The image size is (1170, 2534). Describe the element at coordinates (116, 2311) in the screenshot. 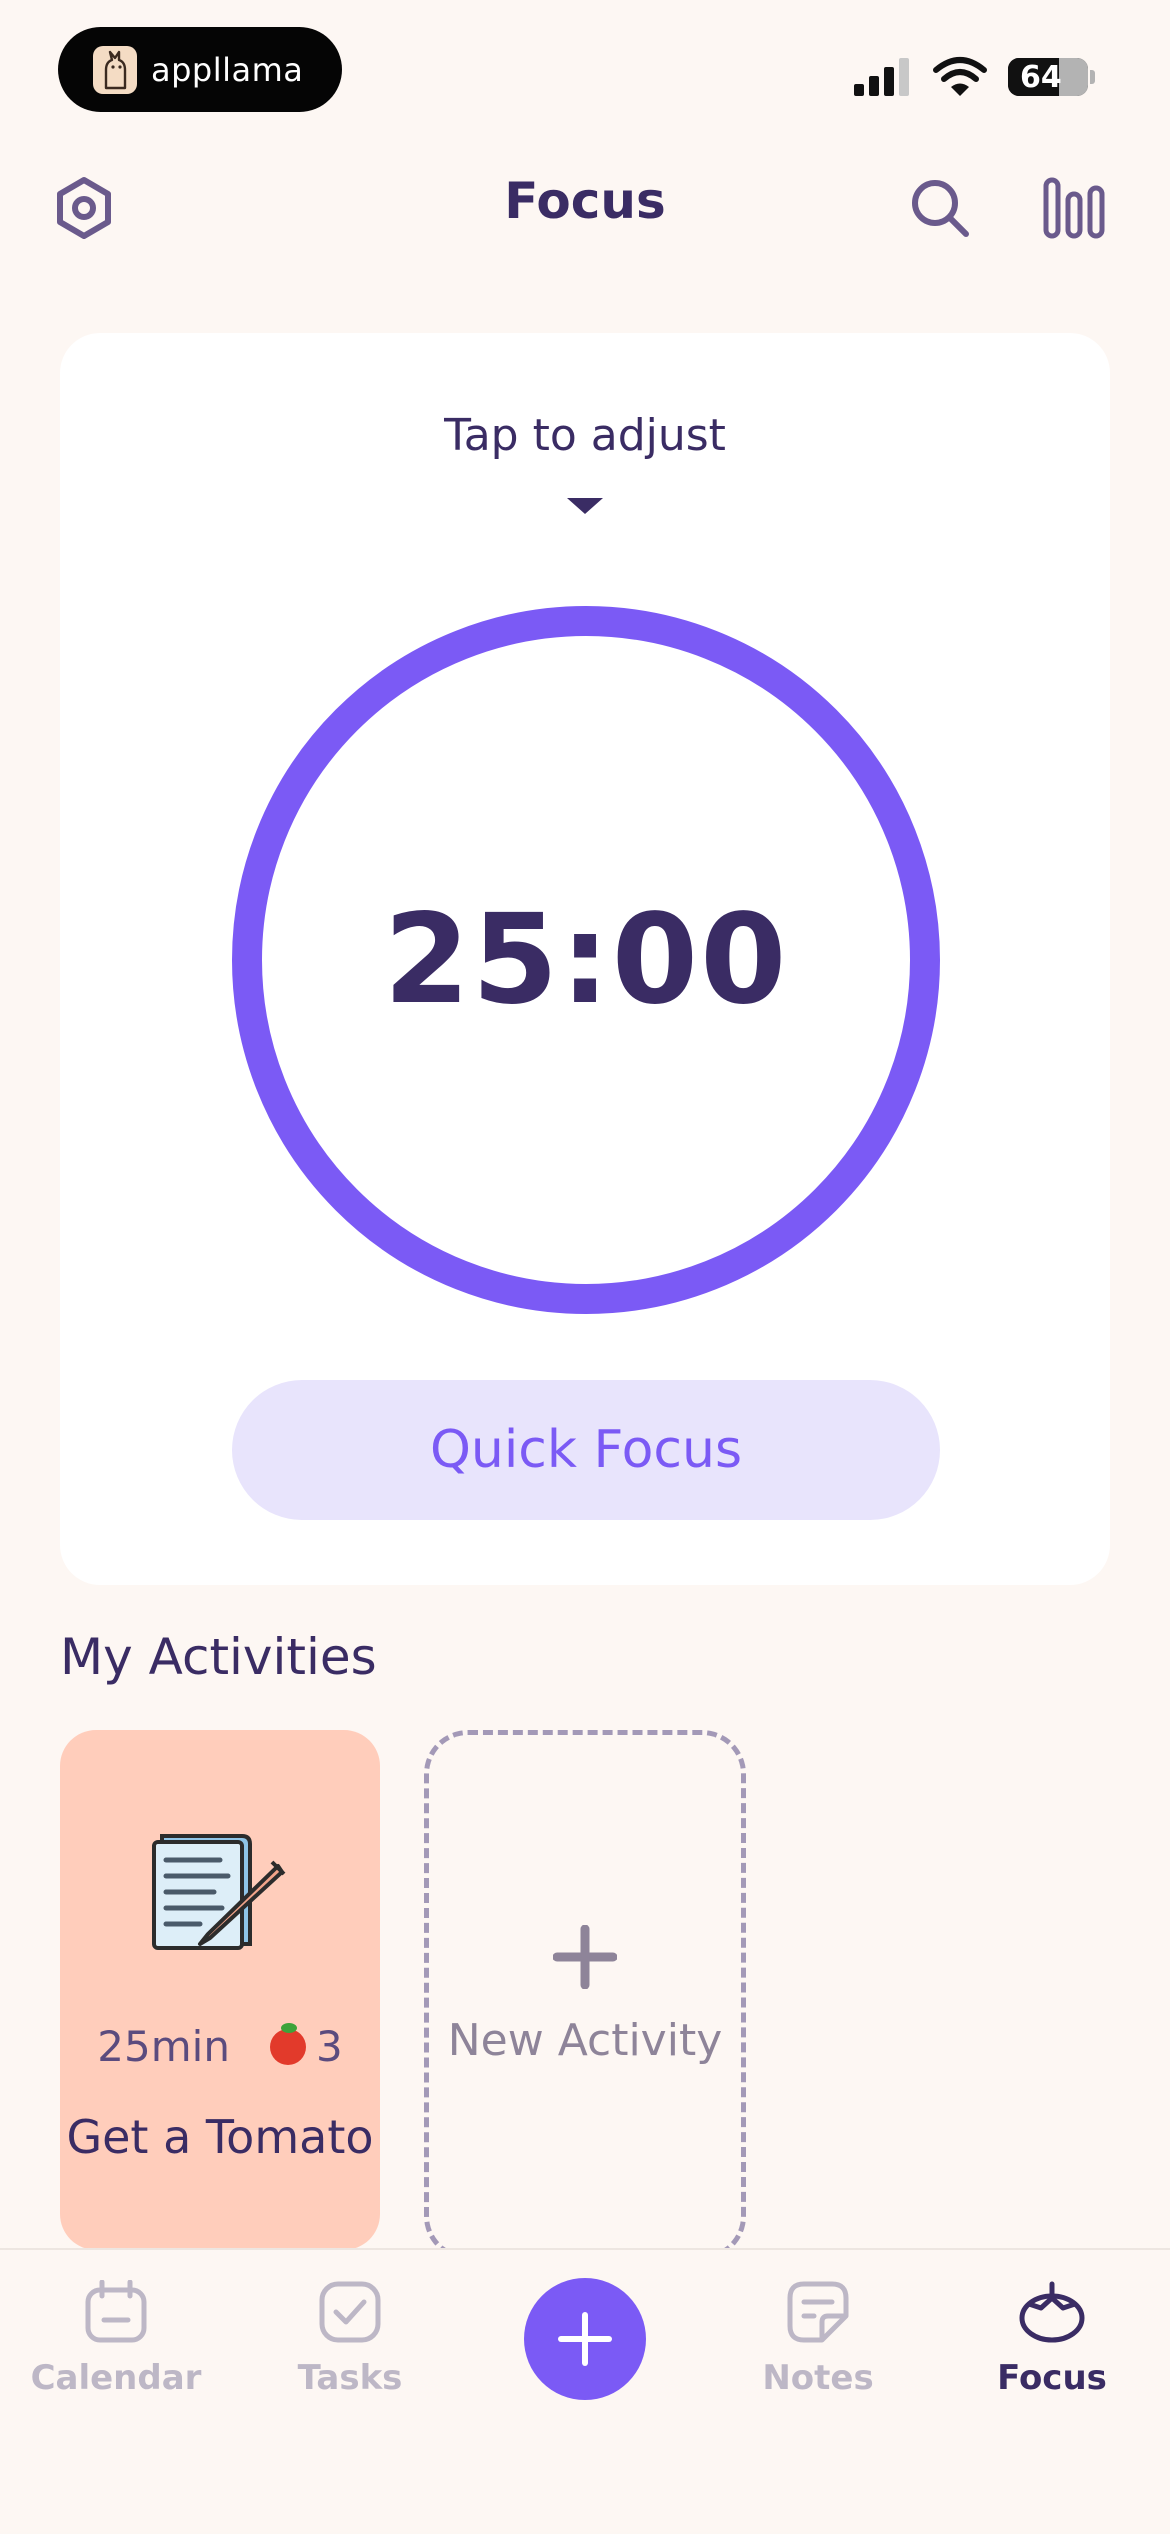

I see `calendar-icon` at that location.